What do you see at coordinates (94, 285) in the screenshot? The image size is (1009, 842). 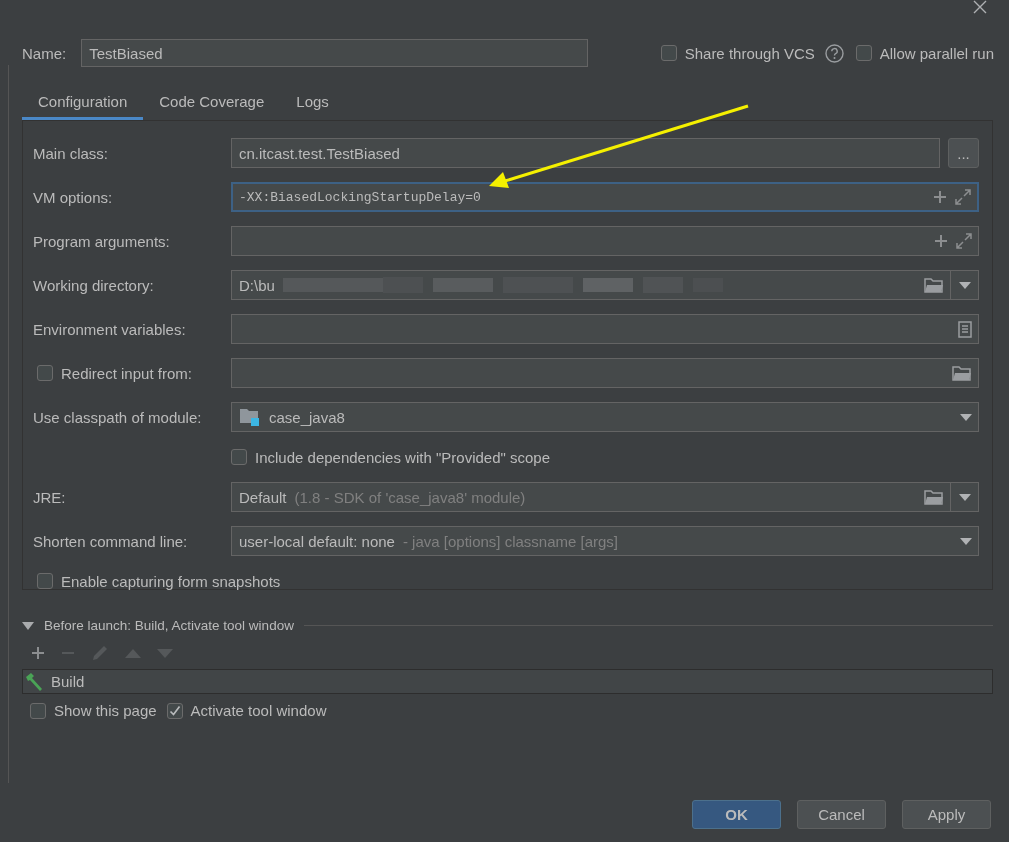 I see `field-label: Working directory:` at bounding box center [94, 285].